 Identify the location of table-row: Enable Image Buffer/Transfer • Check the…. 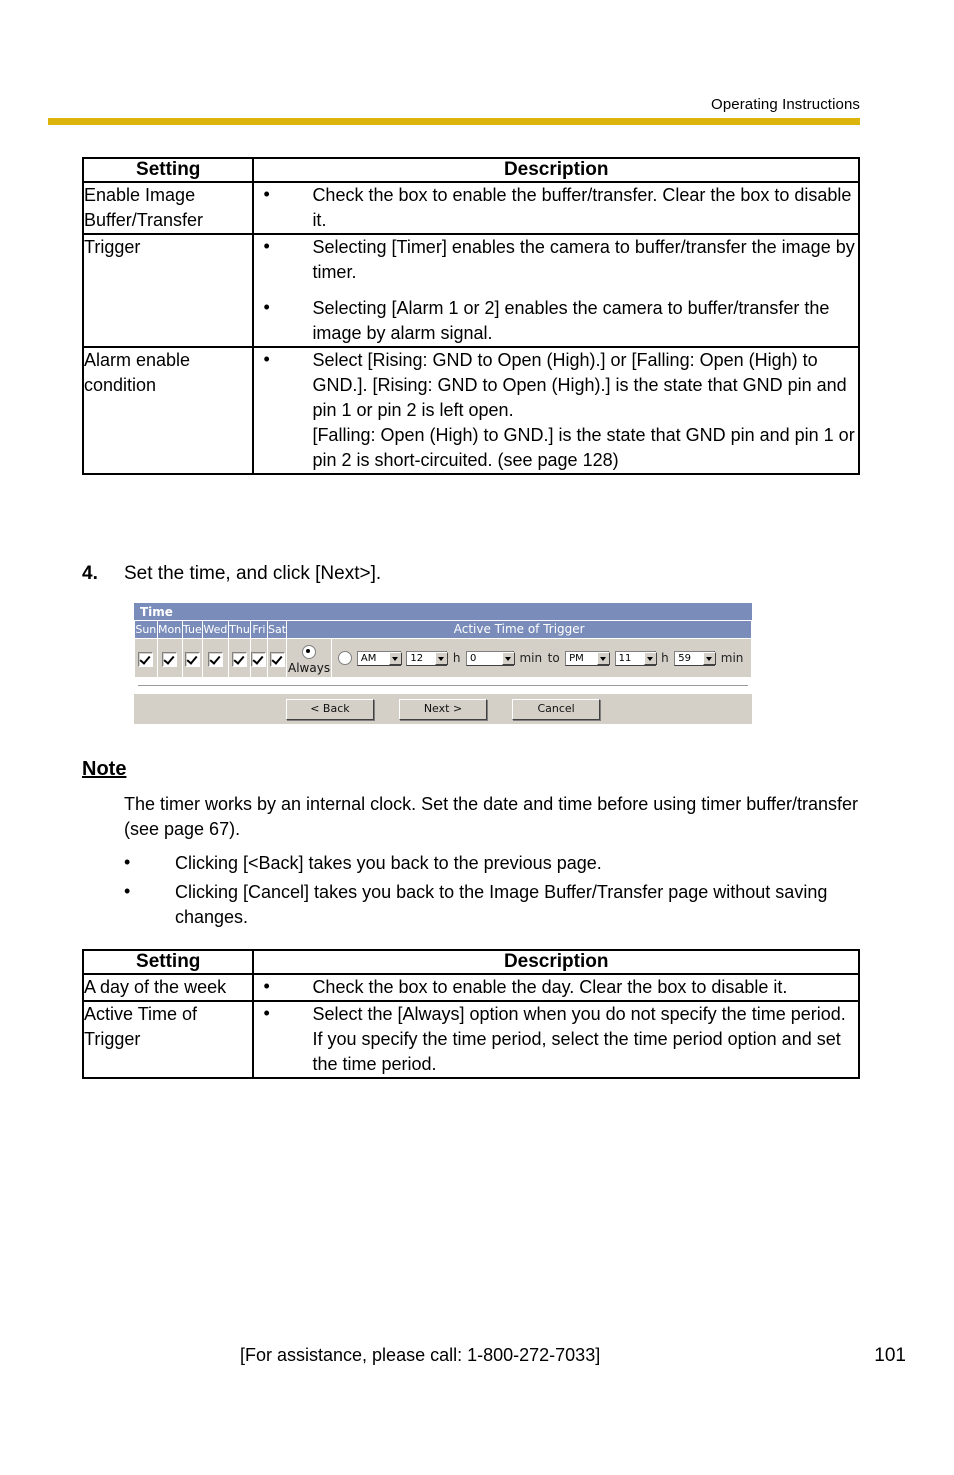
(470, 208).